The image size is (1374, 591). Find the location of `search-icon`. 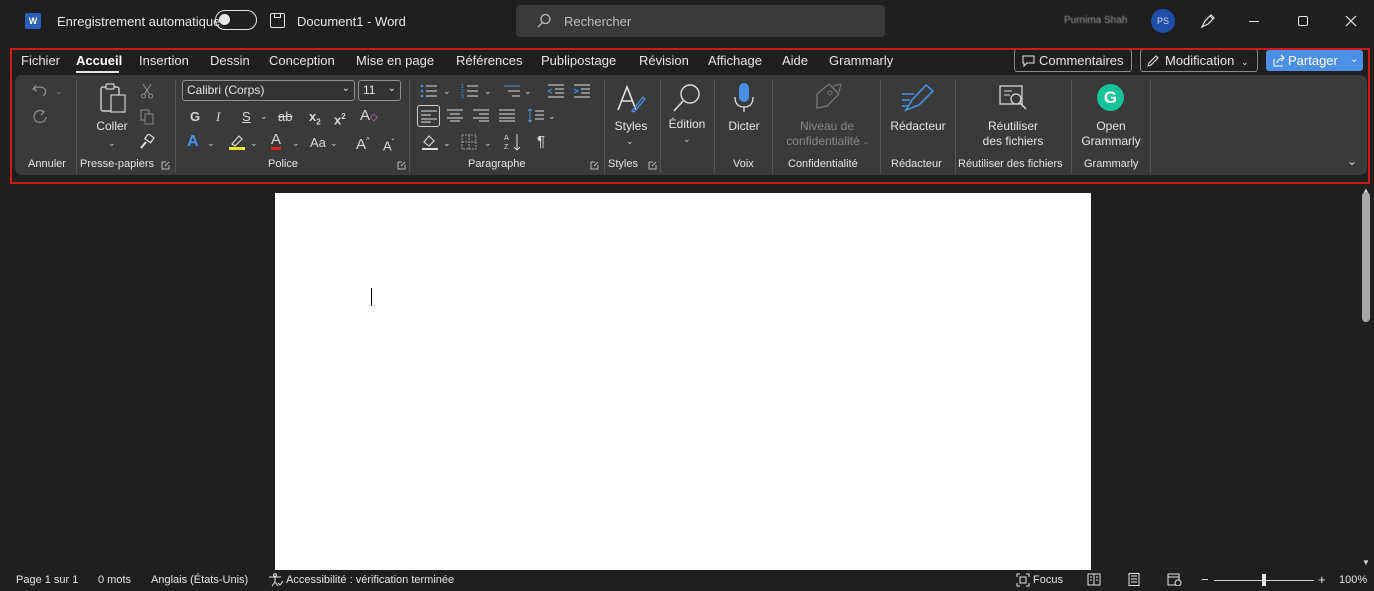

search-icon is located at coordinates (544, 20).